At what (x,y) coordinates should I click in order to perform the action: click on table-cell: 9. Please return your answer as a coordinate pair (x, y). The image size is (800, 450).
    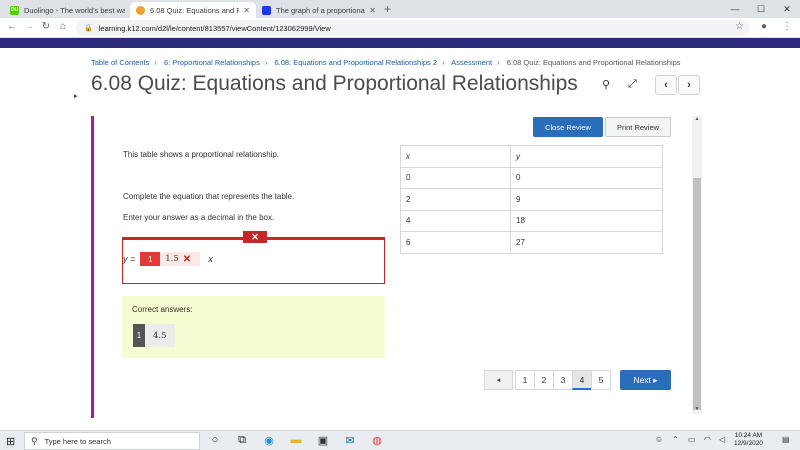
    Looking at the image, I should click on (586, 199).